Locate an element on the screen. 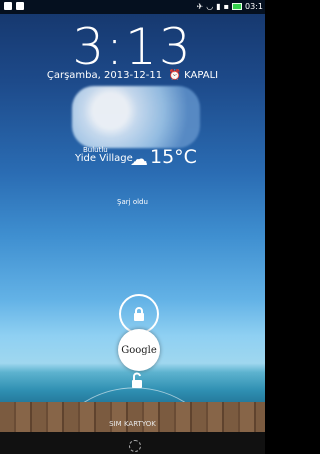  unlock-icon is located at coordinates (137, 381).